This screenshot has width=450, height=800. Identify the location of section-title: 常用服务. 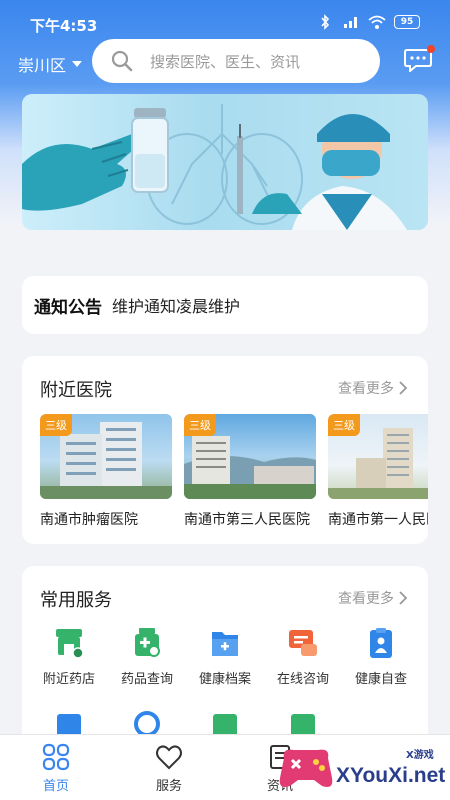
(76, 600).